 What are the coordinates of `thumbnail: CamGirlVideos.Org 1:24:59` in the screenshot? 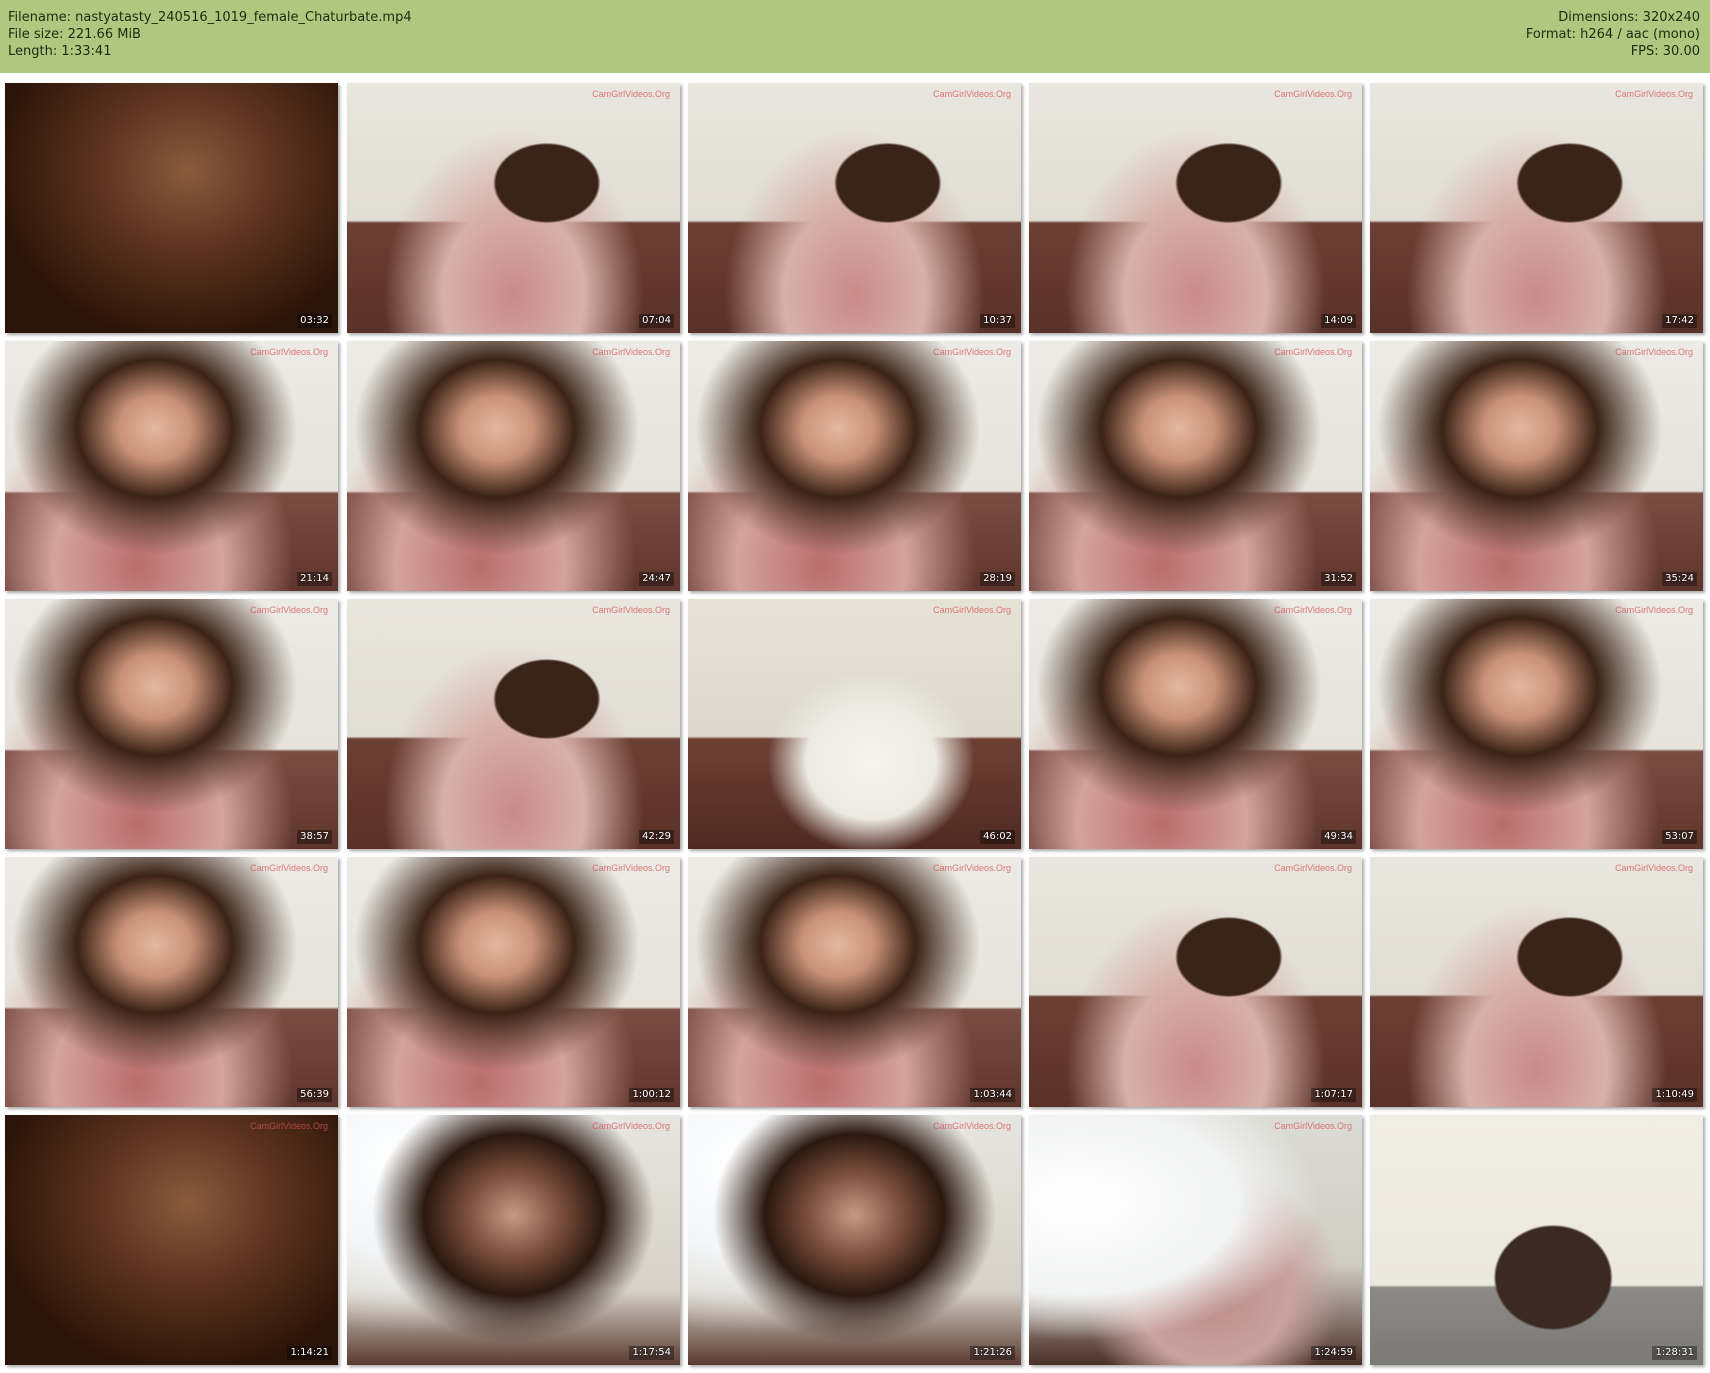 It's located at (1195, 1240).